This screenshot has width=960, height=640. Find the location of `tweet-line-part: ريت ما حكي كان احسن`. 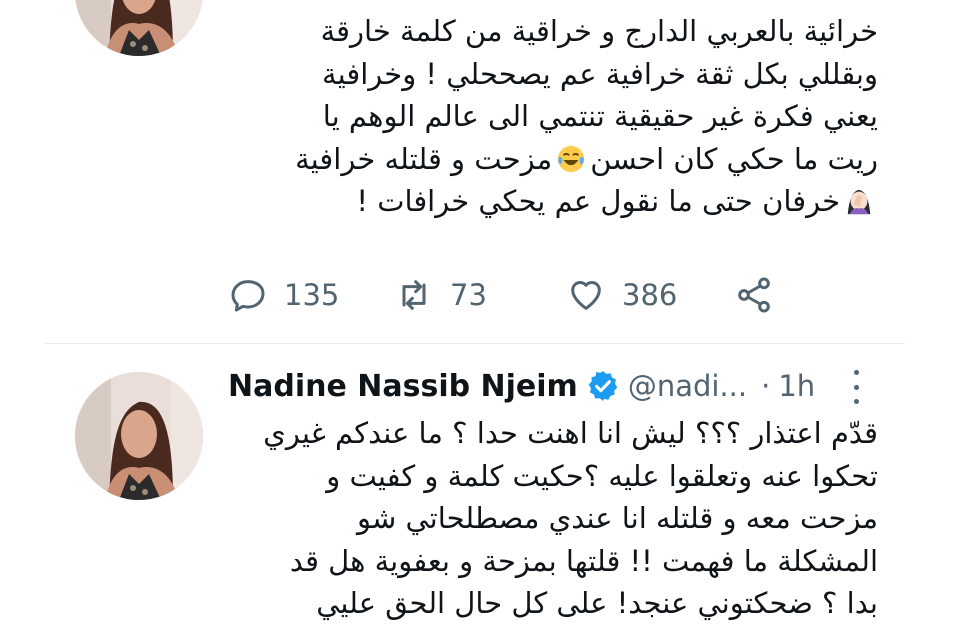

tweet-line-part: ريت ما حكي كان احسن is located at coordinates (734, 158).